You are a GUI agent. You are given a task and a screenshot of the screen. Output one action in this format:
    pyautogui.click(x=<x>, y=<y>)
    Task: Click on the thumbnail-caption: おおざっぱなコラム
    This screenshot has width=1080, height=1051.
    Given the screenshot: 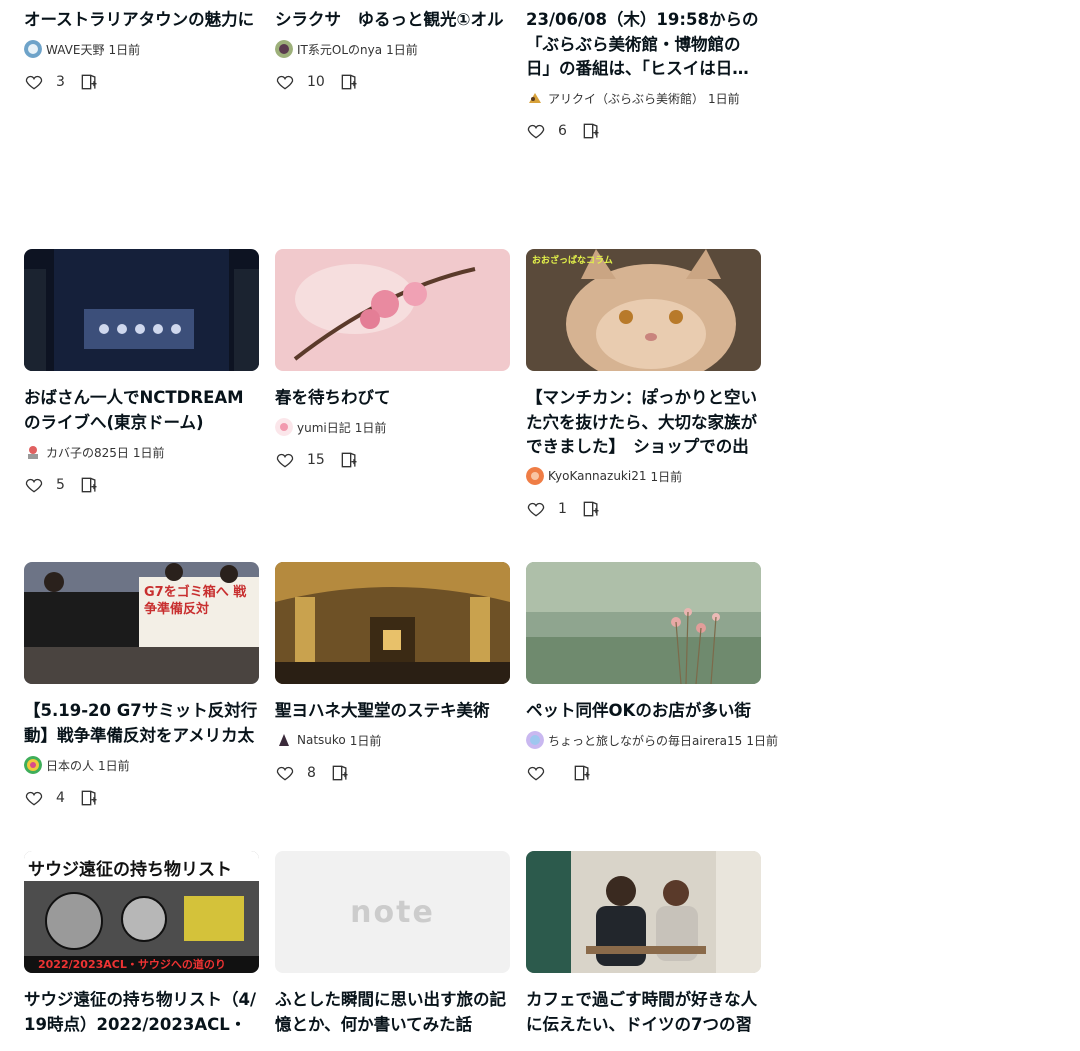 What is the action you would take?
    pyautogui.click(x=572, y=261)
    